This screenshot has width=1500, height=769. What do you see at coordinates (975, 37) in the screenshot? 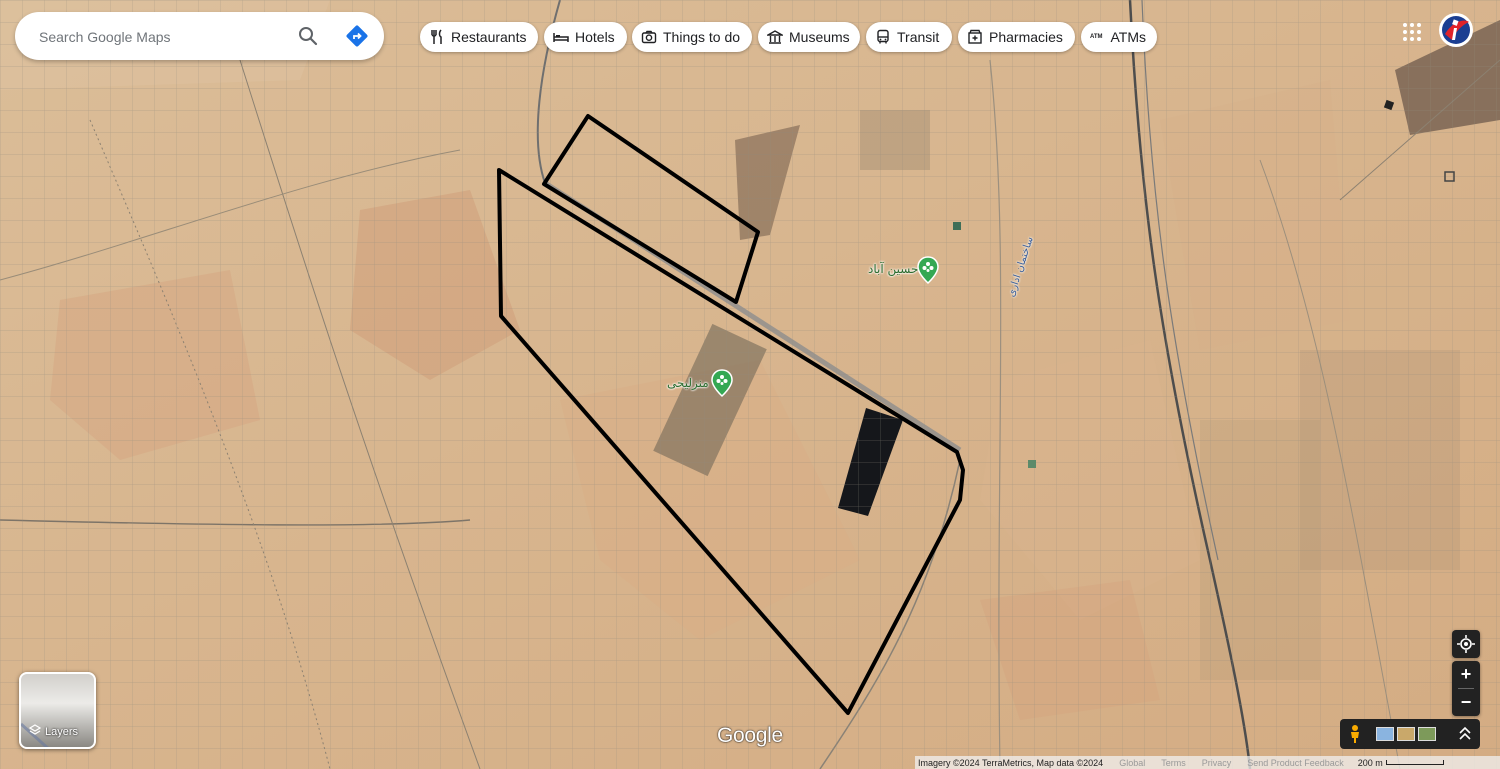
I see `pharmacy-icon` at bounding box center [975, 37].